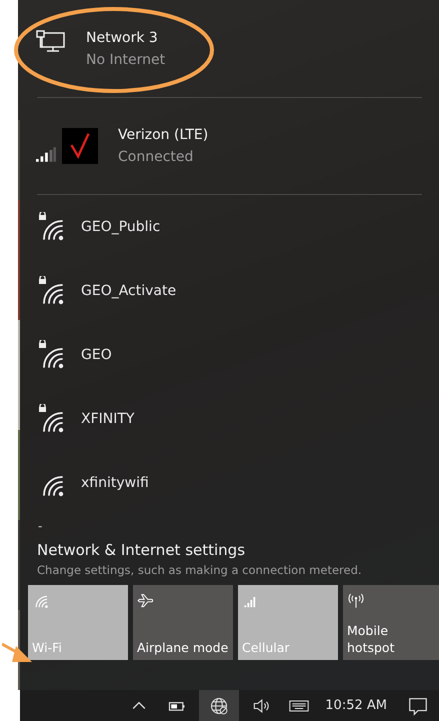 This screenshot has width=439, height=721. Describe the element at coordinates (229, 48) in the screenshot. I see `connection-item: Network 3 No Internet` at that location.